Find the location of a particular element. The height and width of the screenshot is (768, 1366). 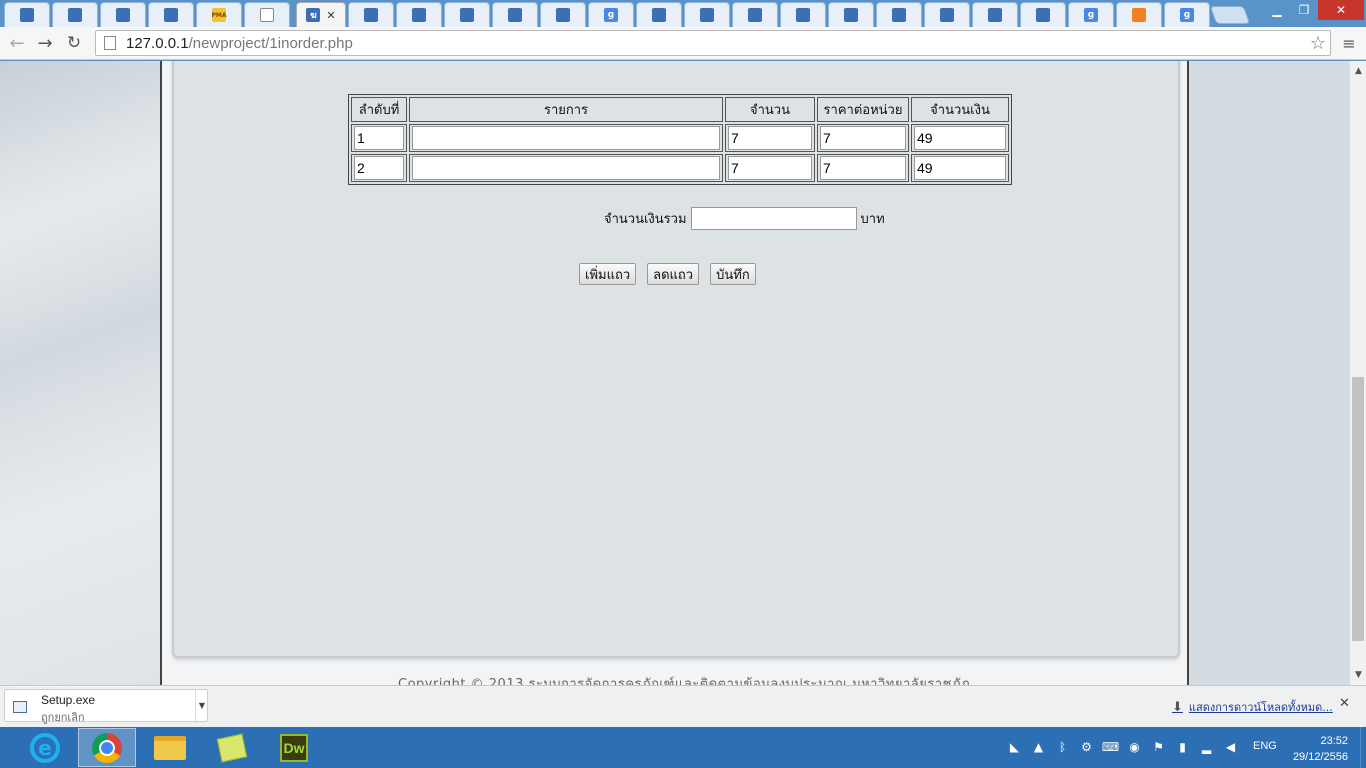

total-label: จำนวนเงินรวม is located at coordinates (645, 219).